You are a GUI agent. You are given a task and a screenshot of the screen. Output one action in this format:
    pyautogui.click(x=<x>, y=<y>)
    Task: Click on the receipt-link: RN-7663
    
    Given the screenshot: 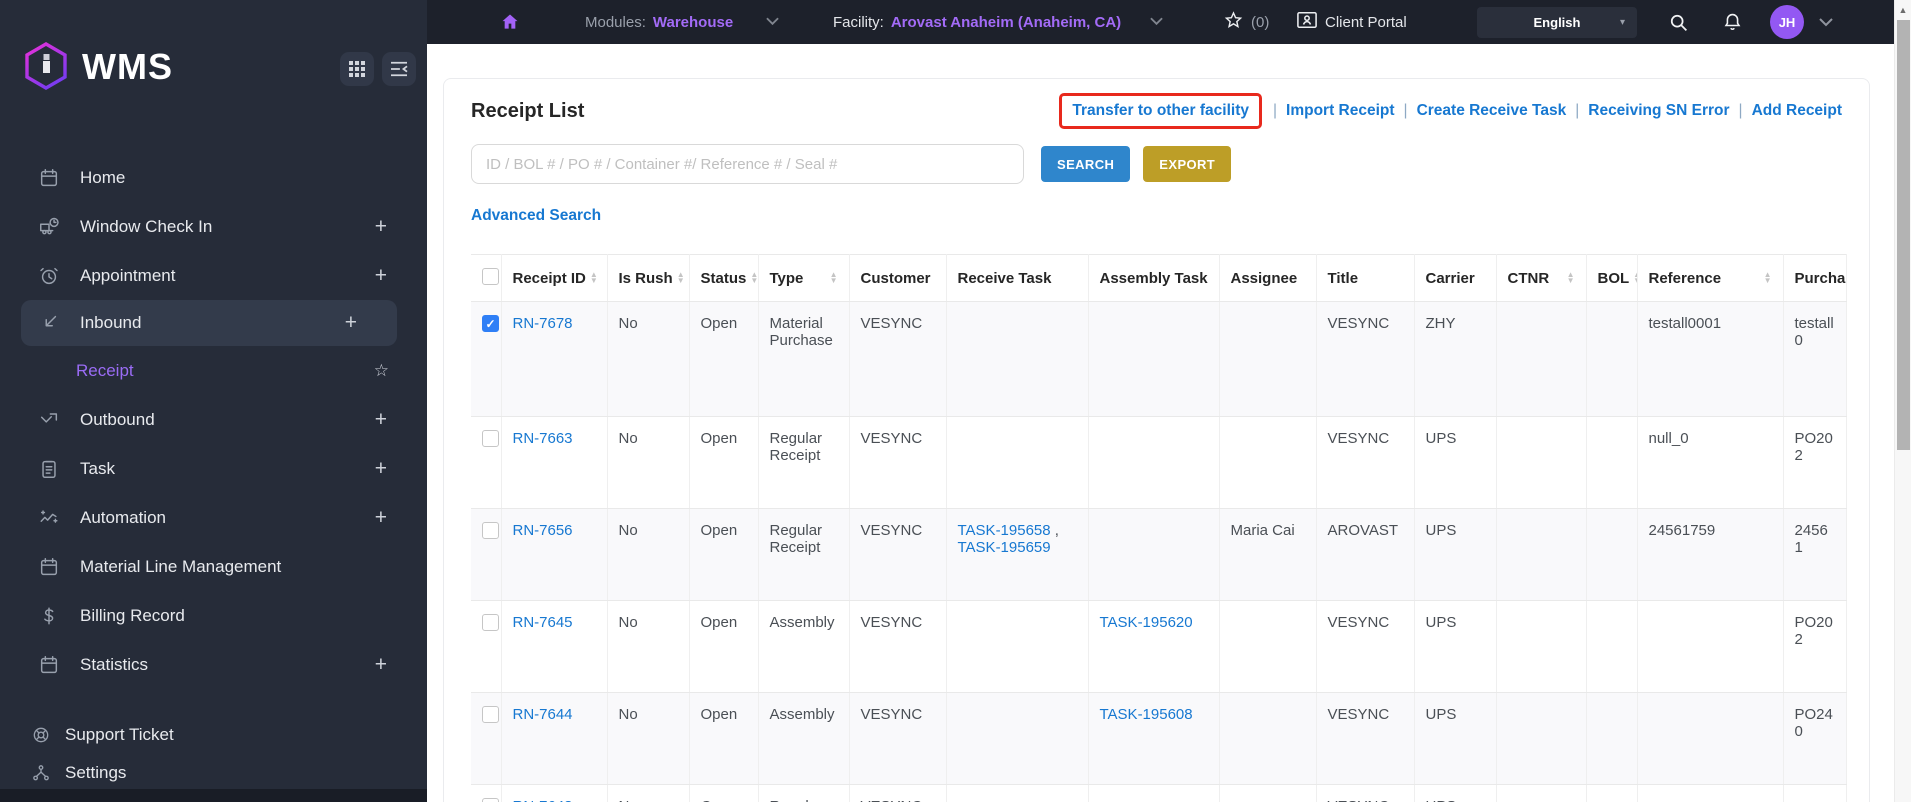 What is the action you would take?
    pyautogui.click(x=543, y=438)
    